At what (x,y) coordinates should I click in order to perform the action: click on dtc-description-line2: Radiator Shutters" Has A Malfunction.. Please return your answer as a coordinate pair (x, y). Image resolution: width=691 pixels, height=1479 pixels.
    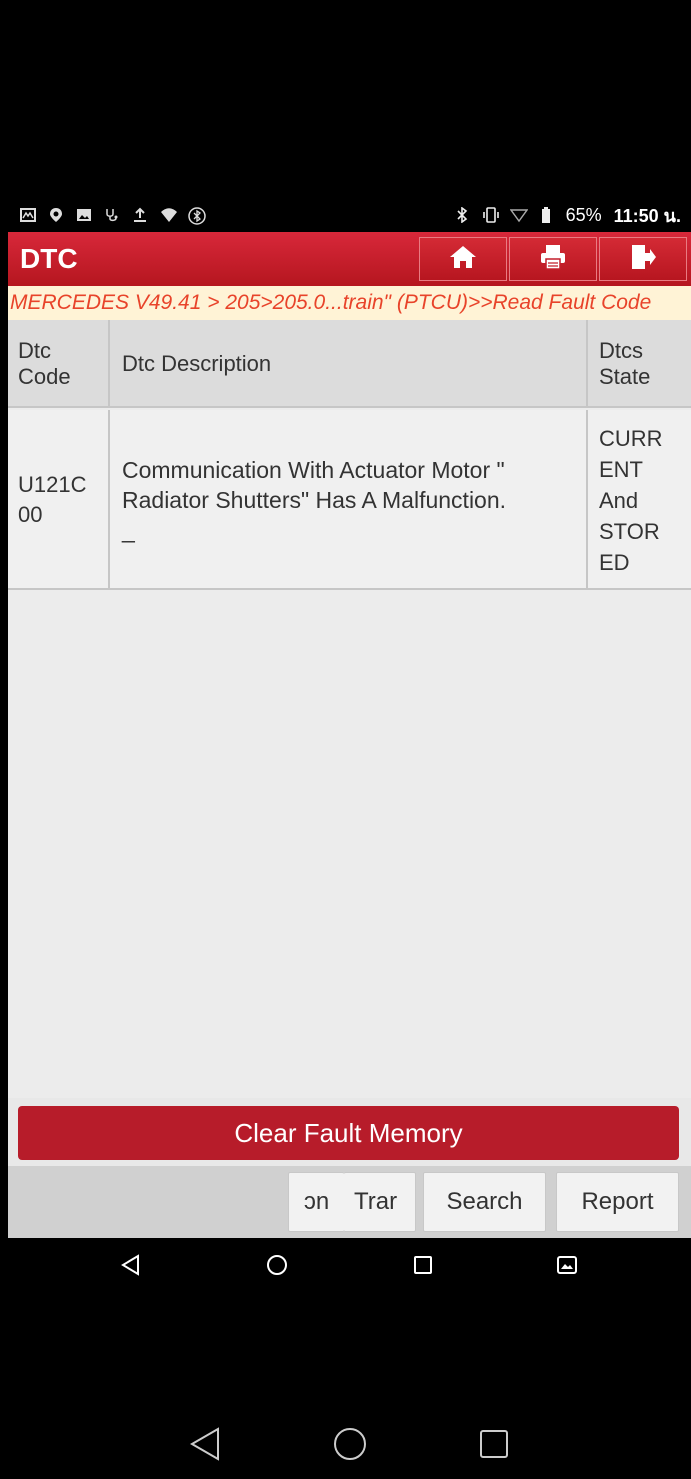
    Looking at the image, I should click on (314, 500).